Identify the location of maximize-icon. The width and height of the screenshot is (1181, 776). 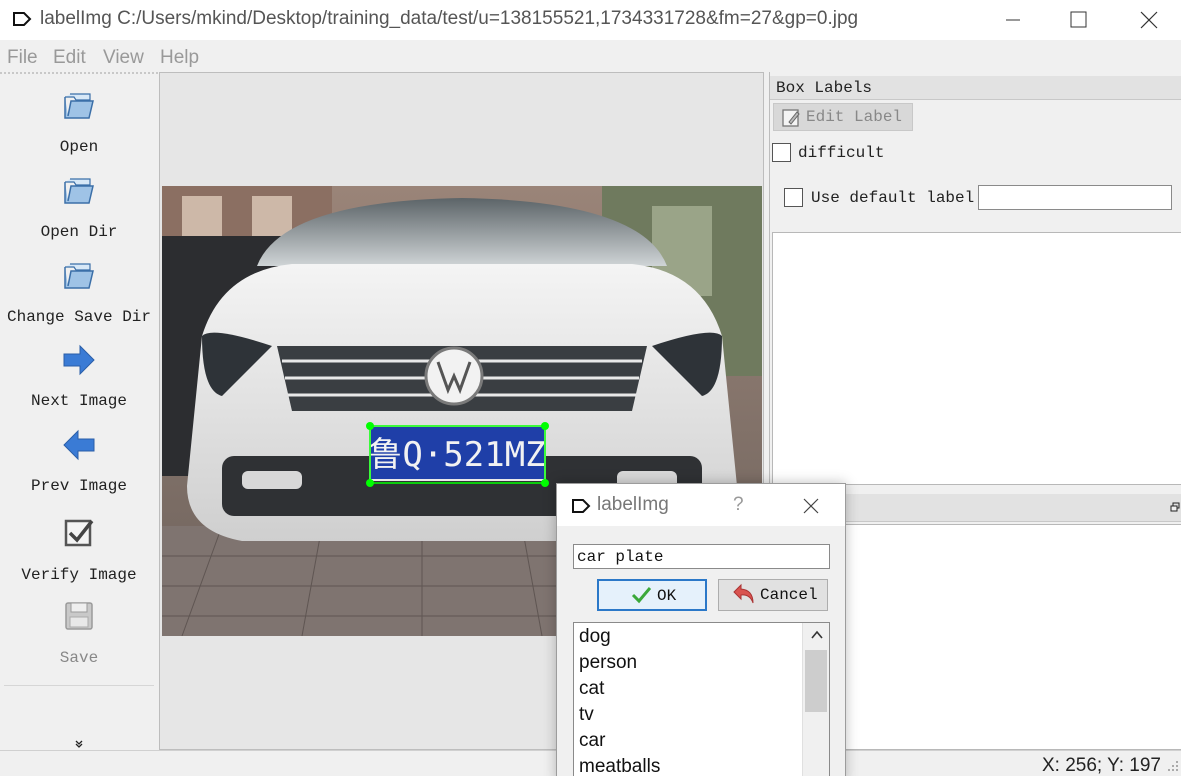
(1078, 19).